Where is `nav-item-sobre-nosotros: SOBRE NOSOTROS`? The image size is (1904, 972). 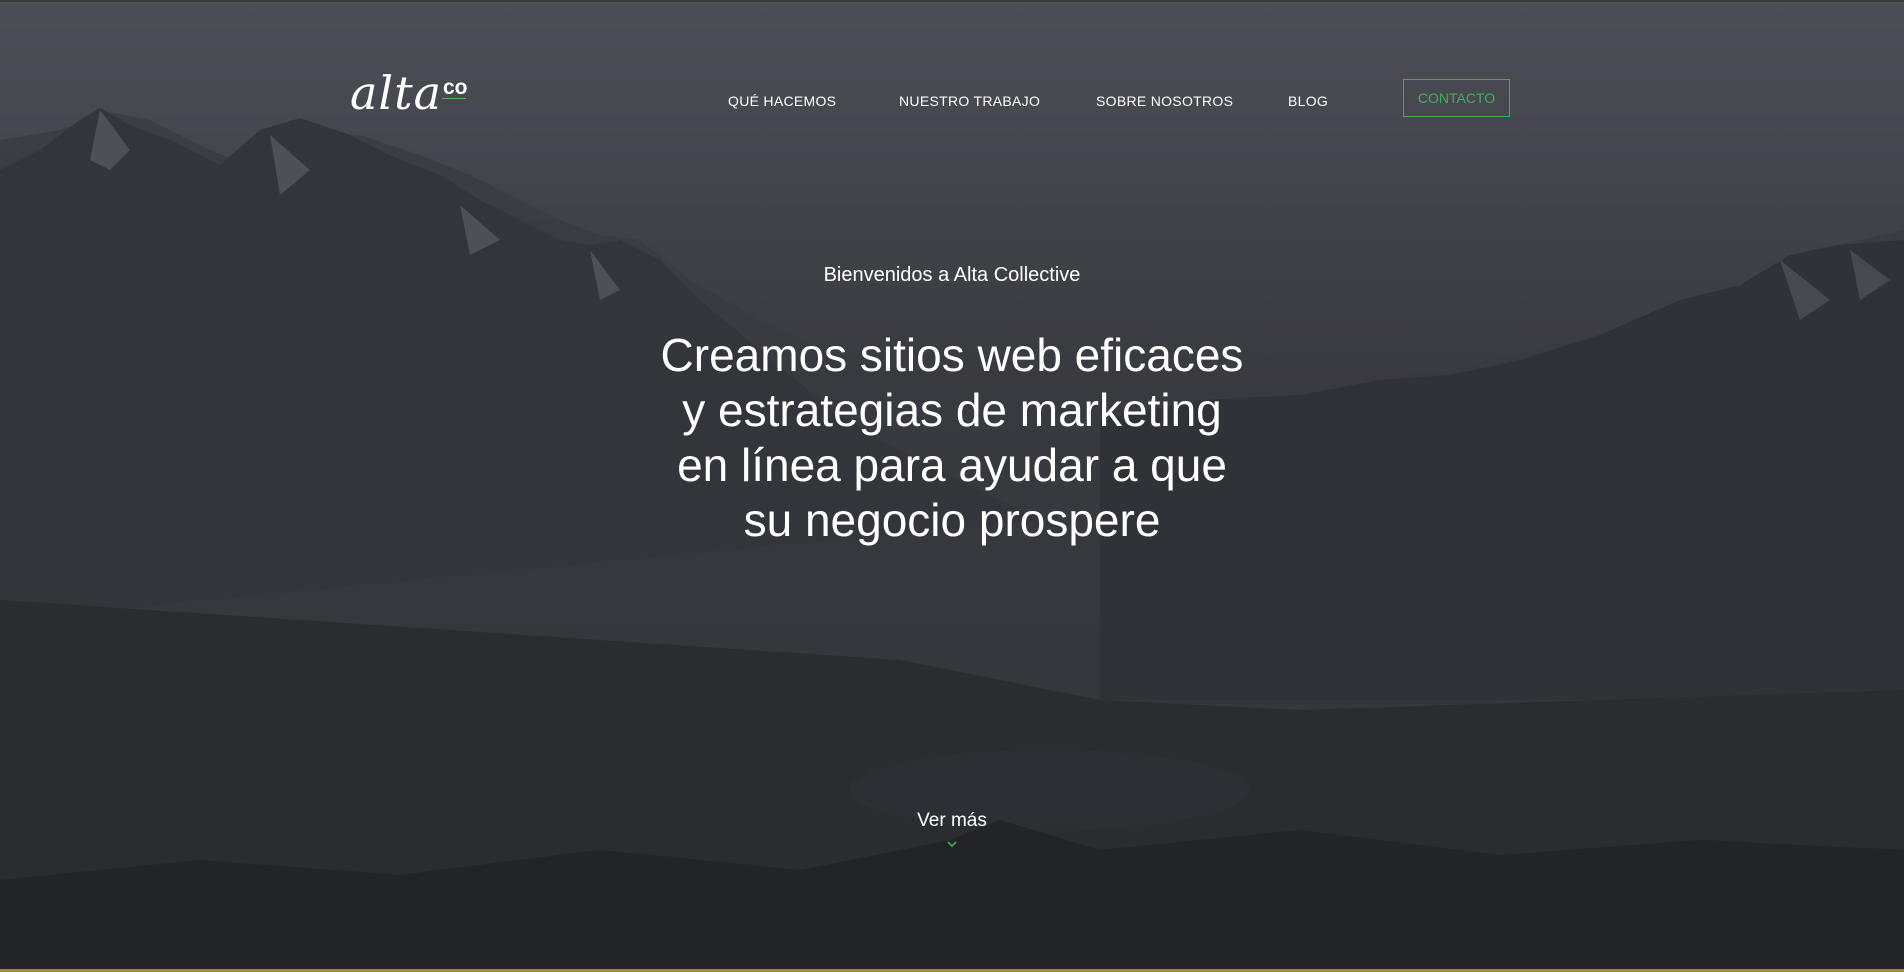 nav-item-sobre-nosotros: SOBRE NOSOTROS is located at coordinates (1164, 101).